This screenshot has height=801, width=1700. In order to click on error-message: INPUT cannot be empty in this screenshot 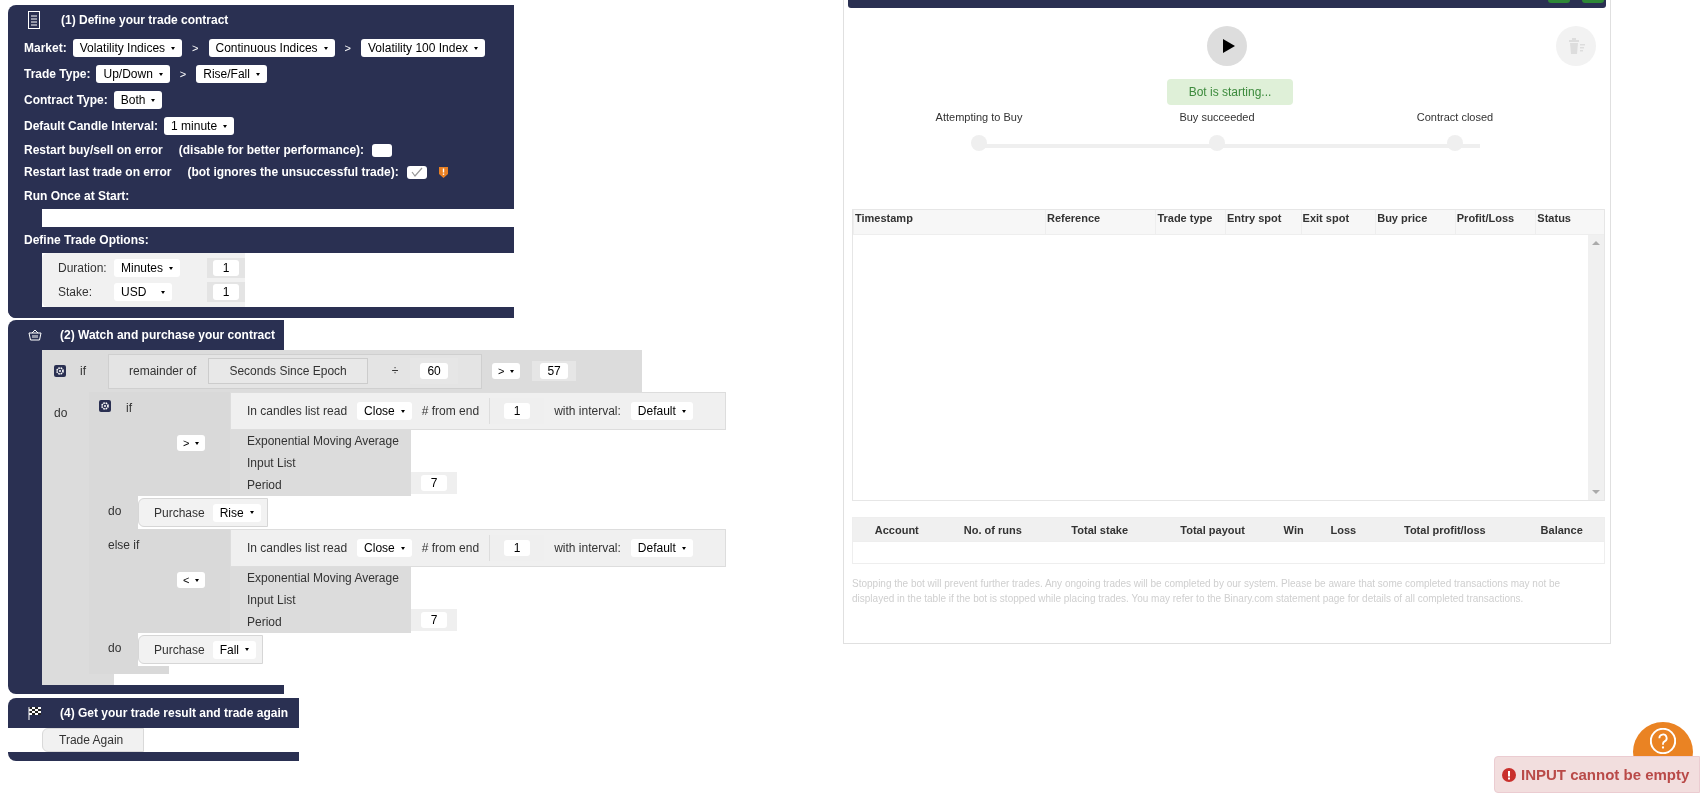, I will do `click(1605, 774)`.